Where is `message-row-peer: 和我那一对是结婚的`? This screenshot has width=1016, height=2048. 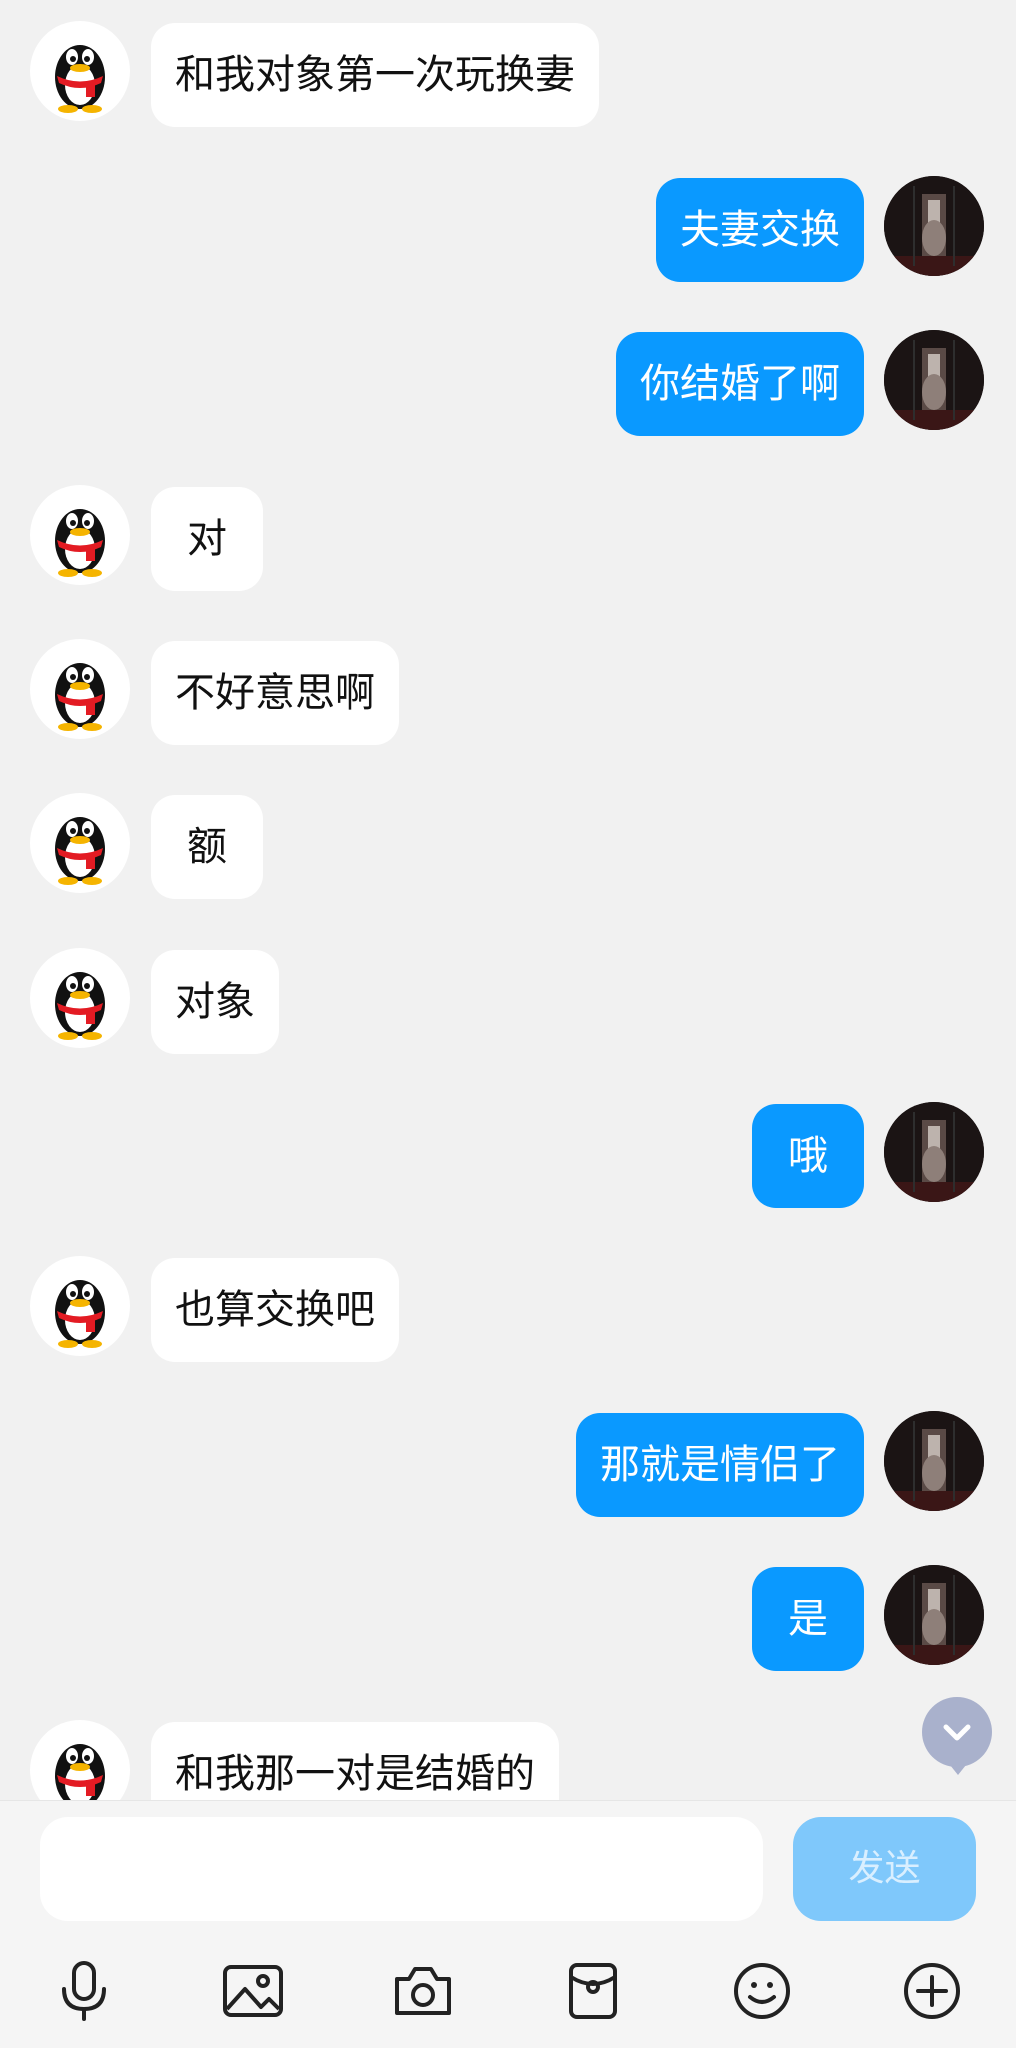
message-row-peer: 和我那一对是结婚的 is located at coordinates (508, 1760).